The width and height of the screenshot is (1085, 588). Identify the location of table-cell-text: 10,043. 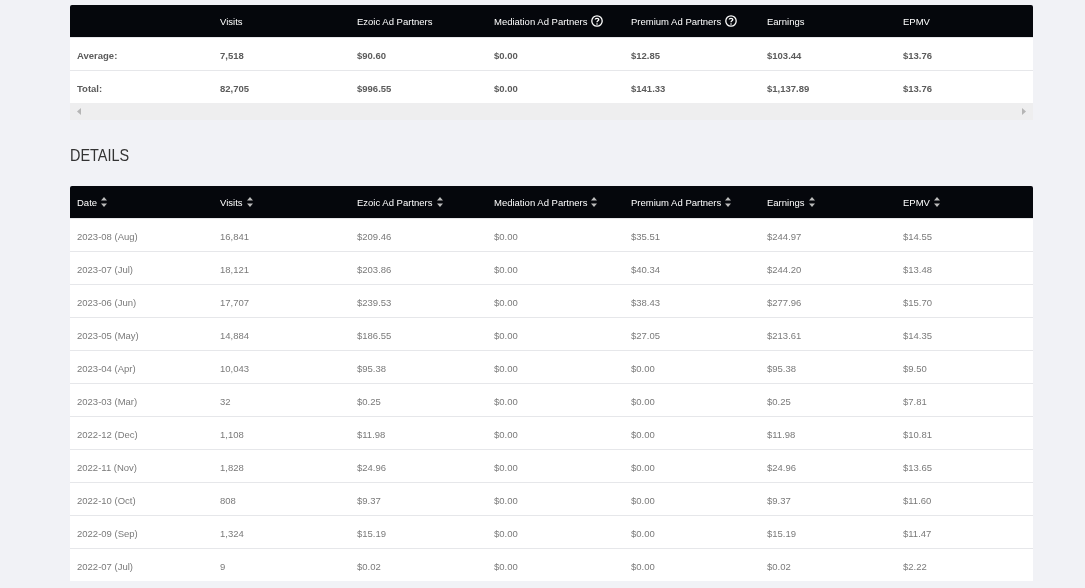
(234, 368).